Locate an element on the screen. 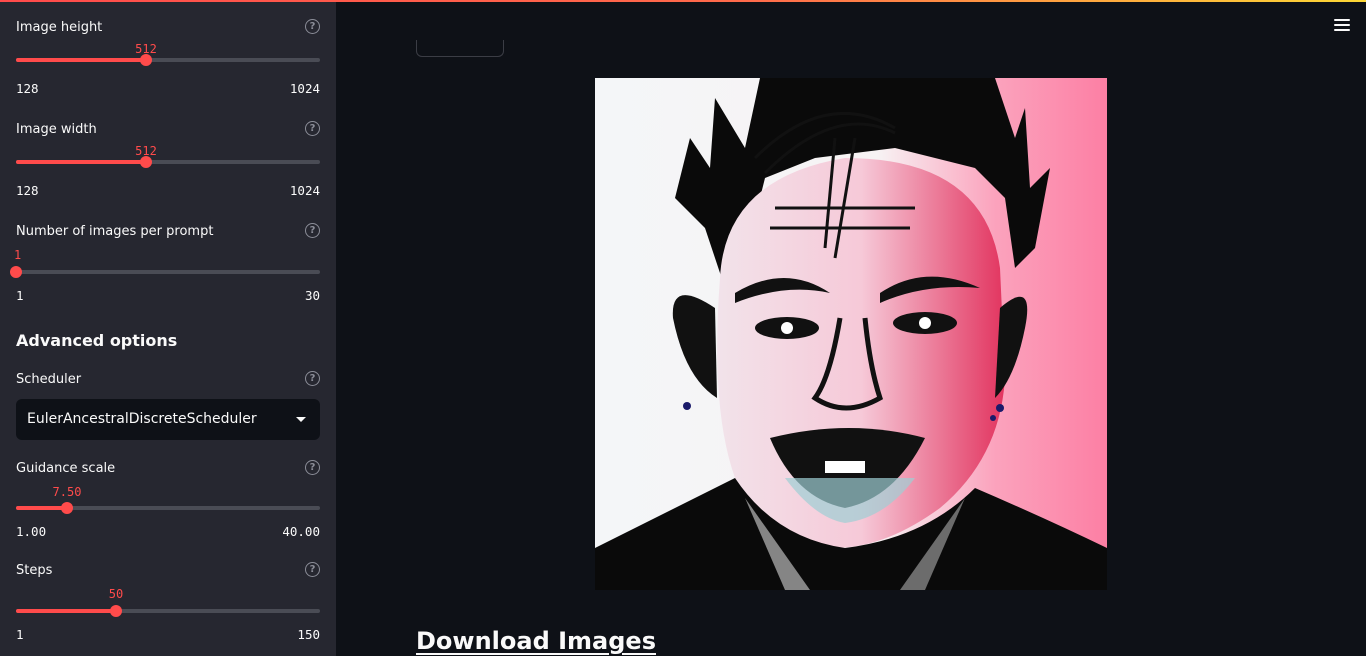 The image size is (1366, 656). image-height-slider-group: Image height ? 512 128 1024 is located at coordinates (168, 59).